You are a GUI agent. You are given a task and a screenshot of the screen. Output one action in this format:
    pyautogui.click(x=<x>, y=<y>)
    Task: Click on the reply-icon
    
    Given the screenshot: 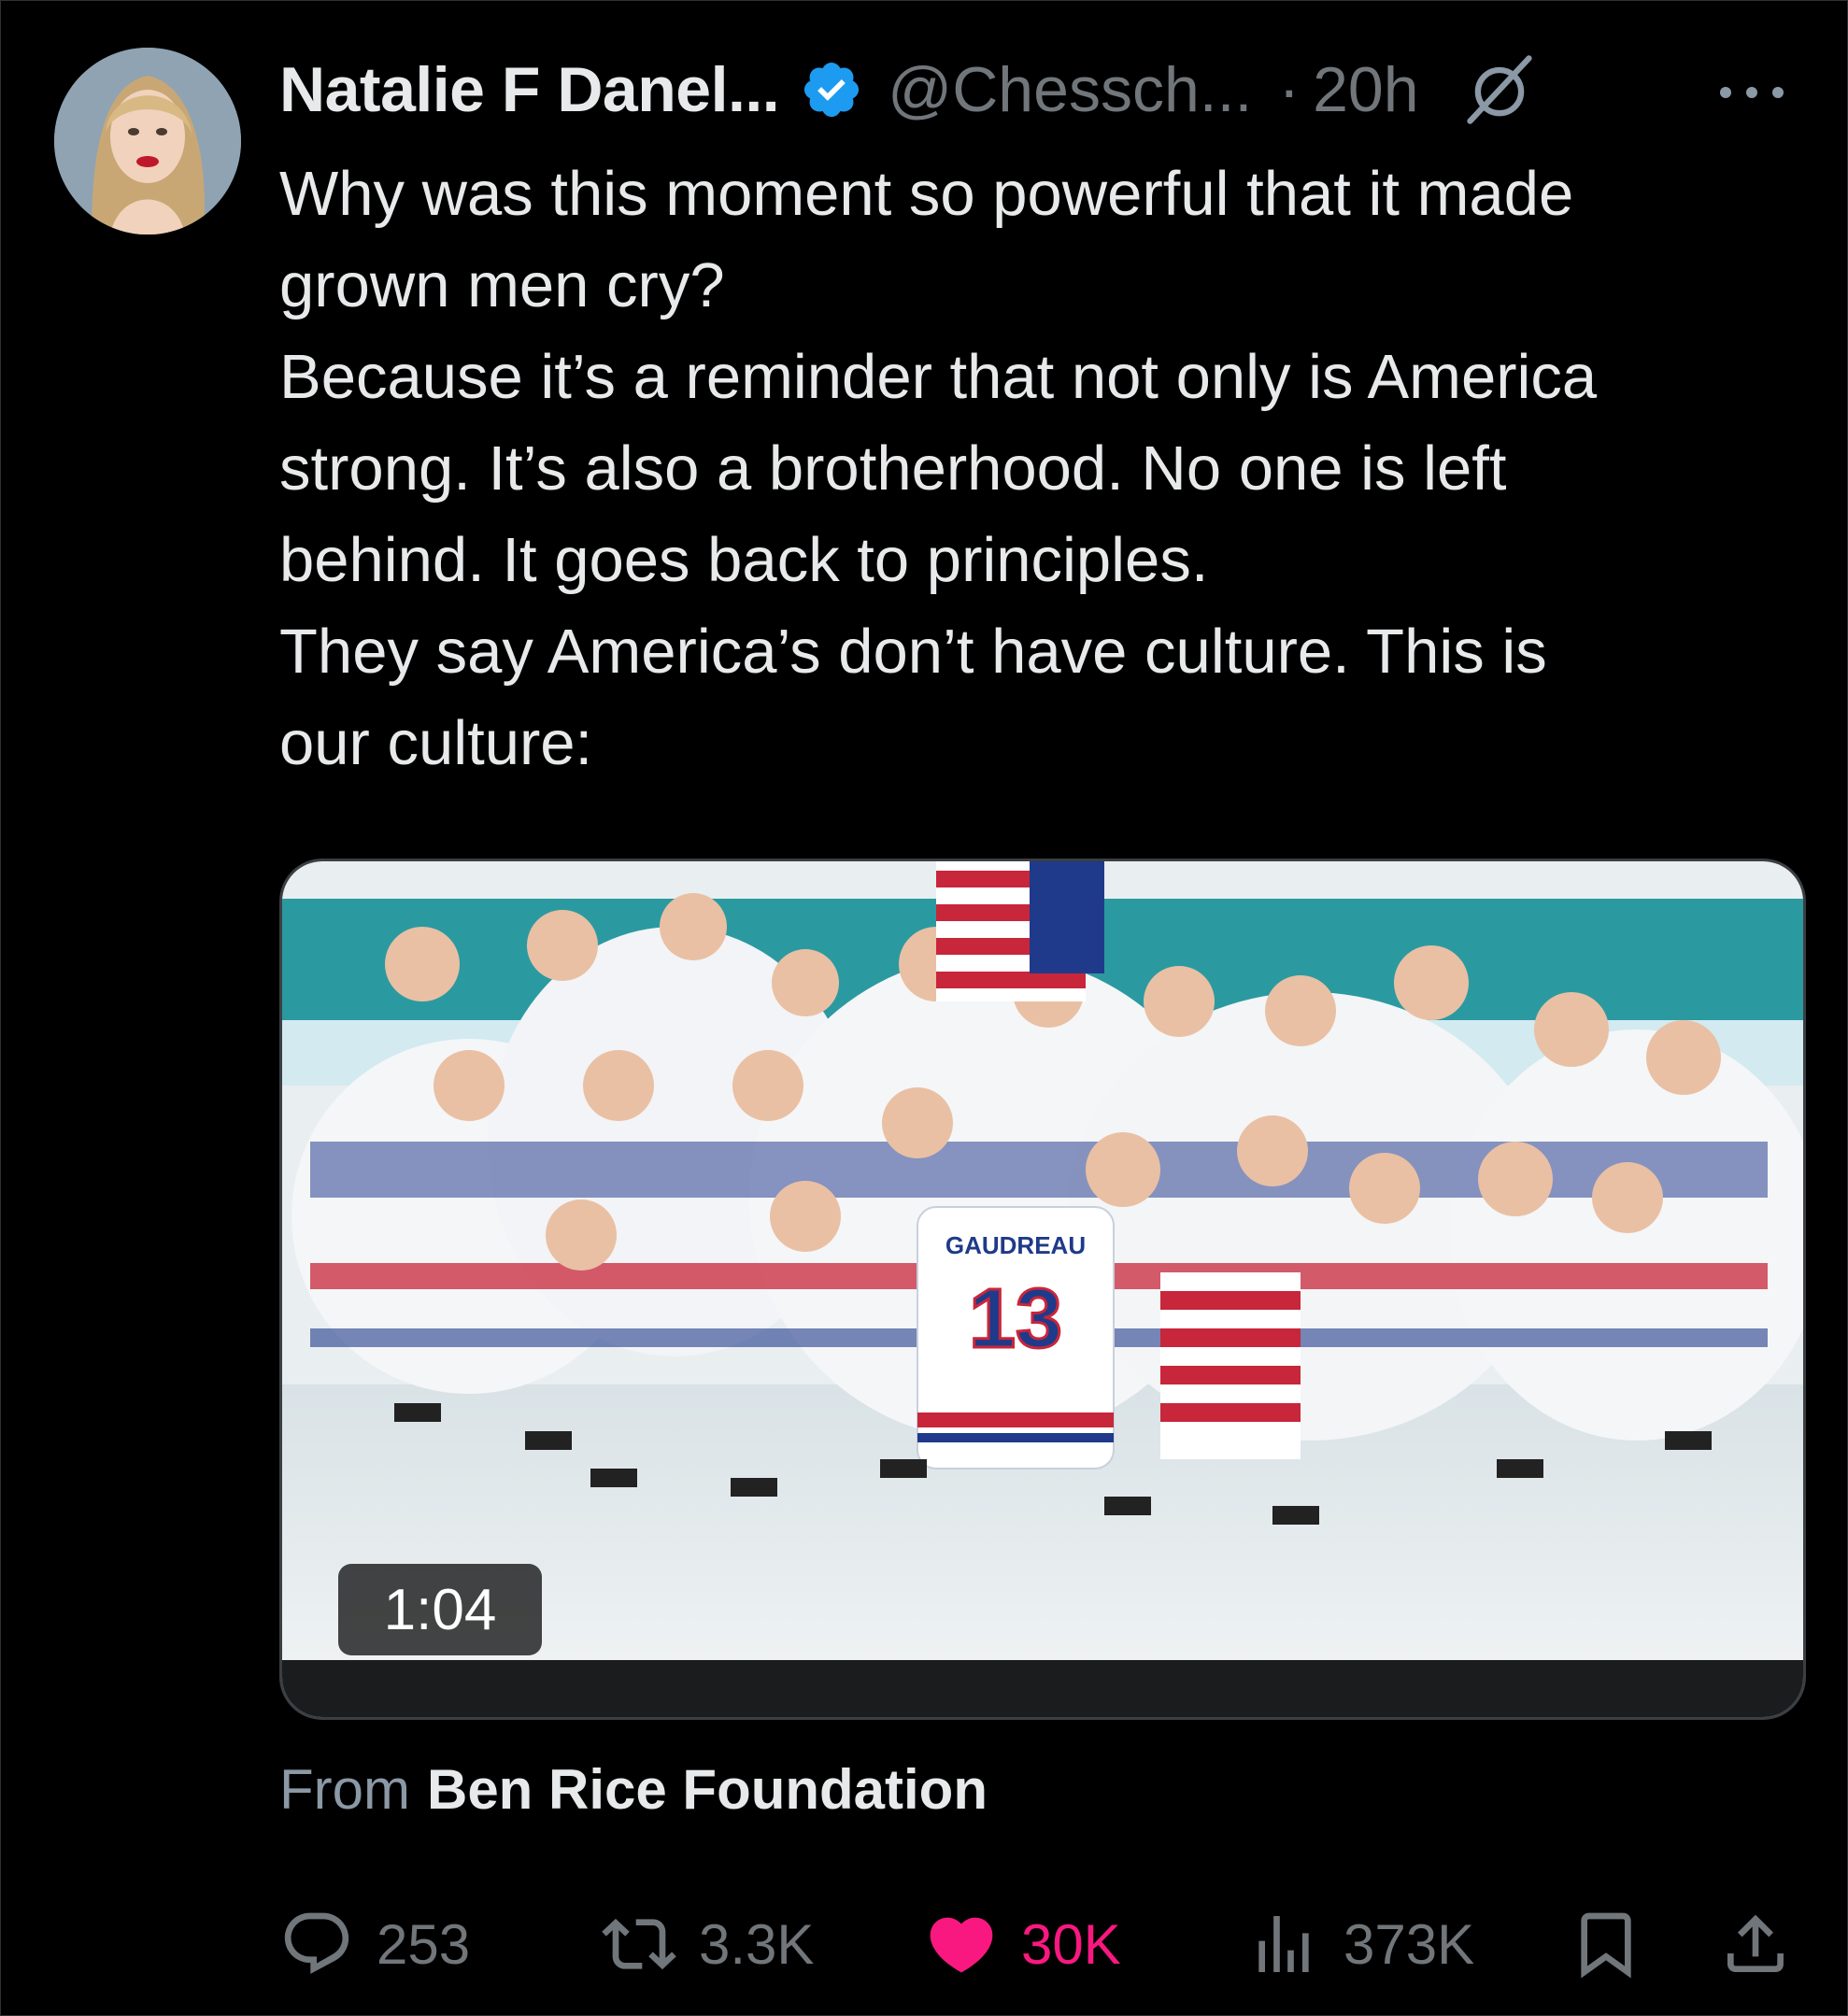 What is the action you would take?
    pyautogui.click(x=316, y=1943)
    